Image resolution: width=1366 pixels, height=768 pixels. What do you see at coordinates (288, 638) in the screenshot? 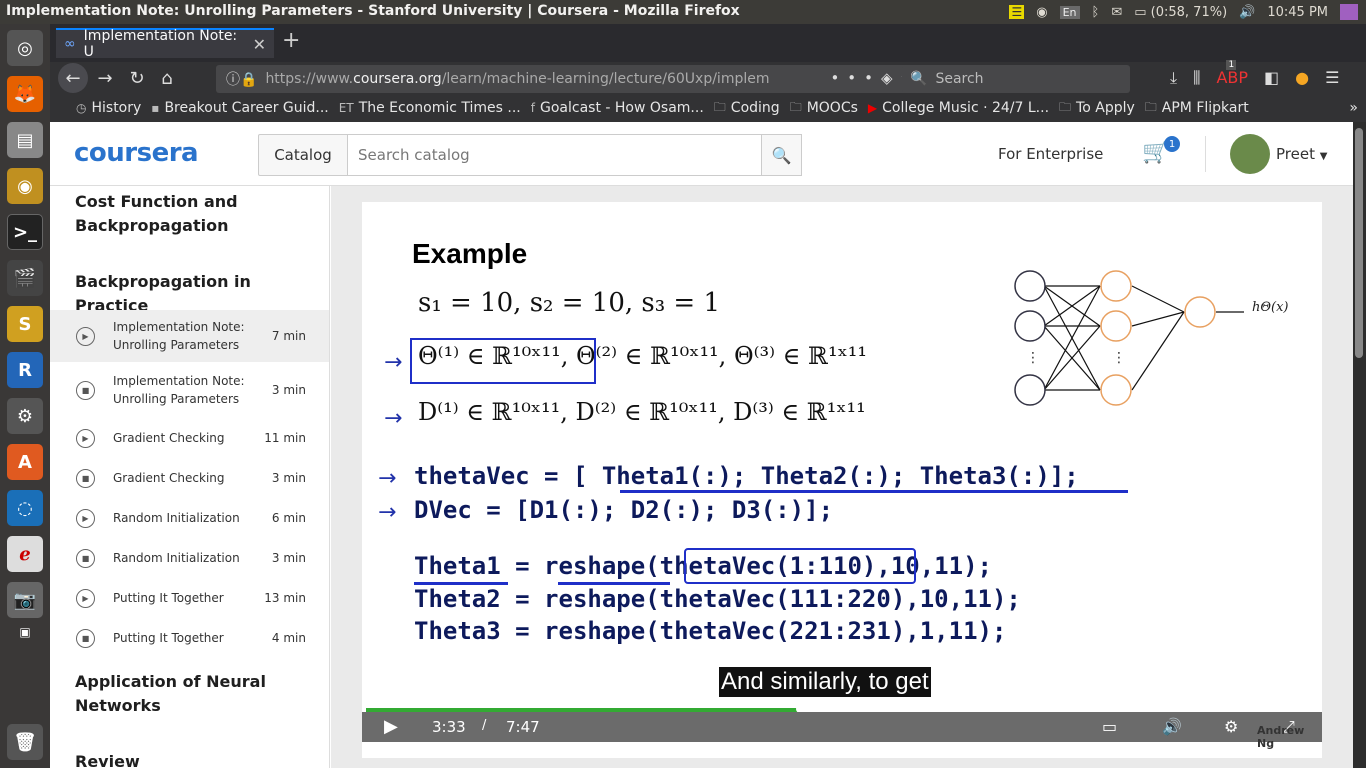
I see `lesson-duration: 4 min` at bounding box center [288, 638].